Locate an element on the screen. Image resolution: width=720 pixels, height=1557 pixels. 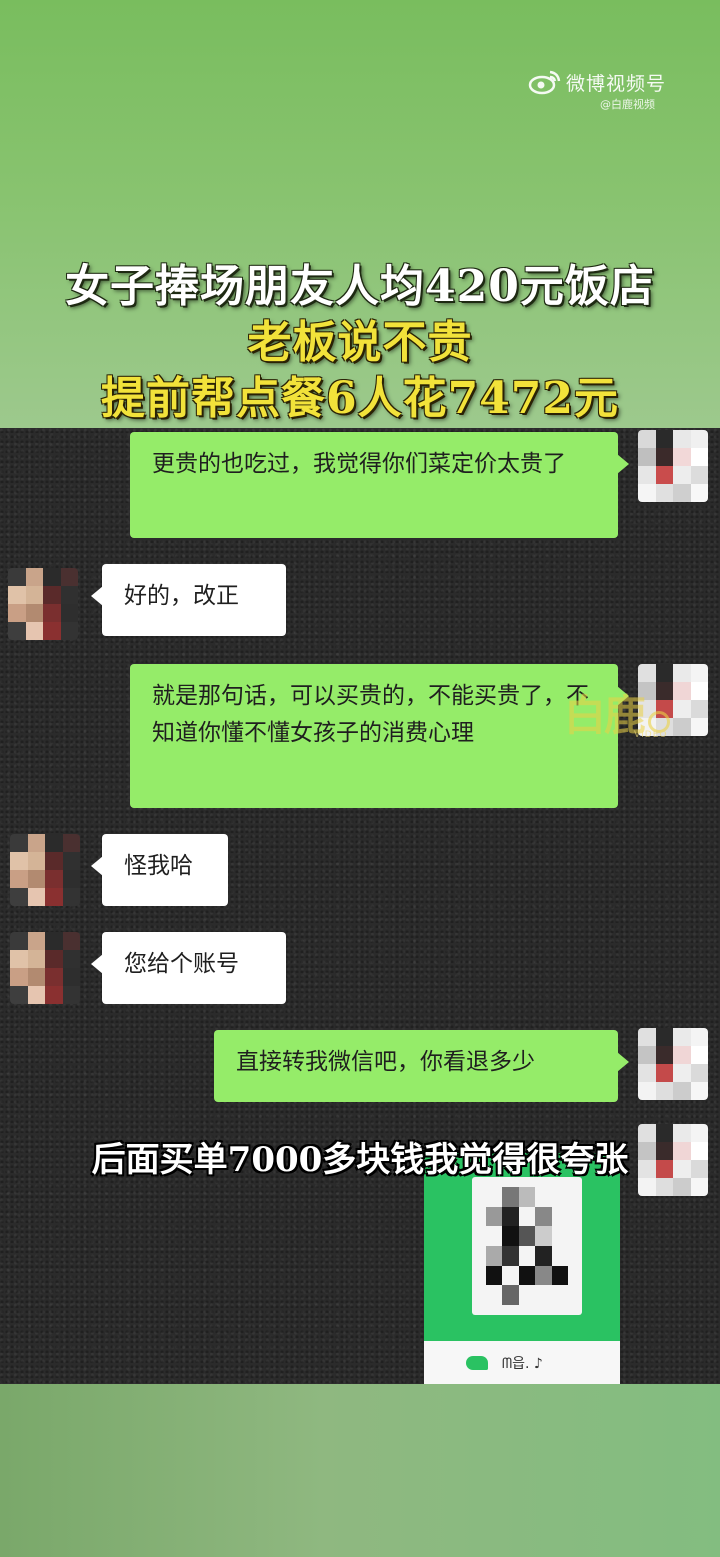
qr-footer: ᗰ읍. ♪ is located at coordinates (522, 1362).